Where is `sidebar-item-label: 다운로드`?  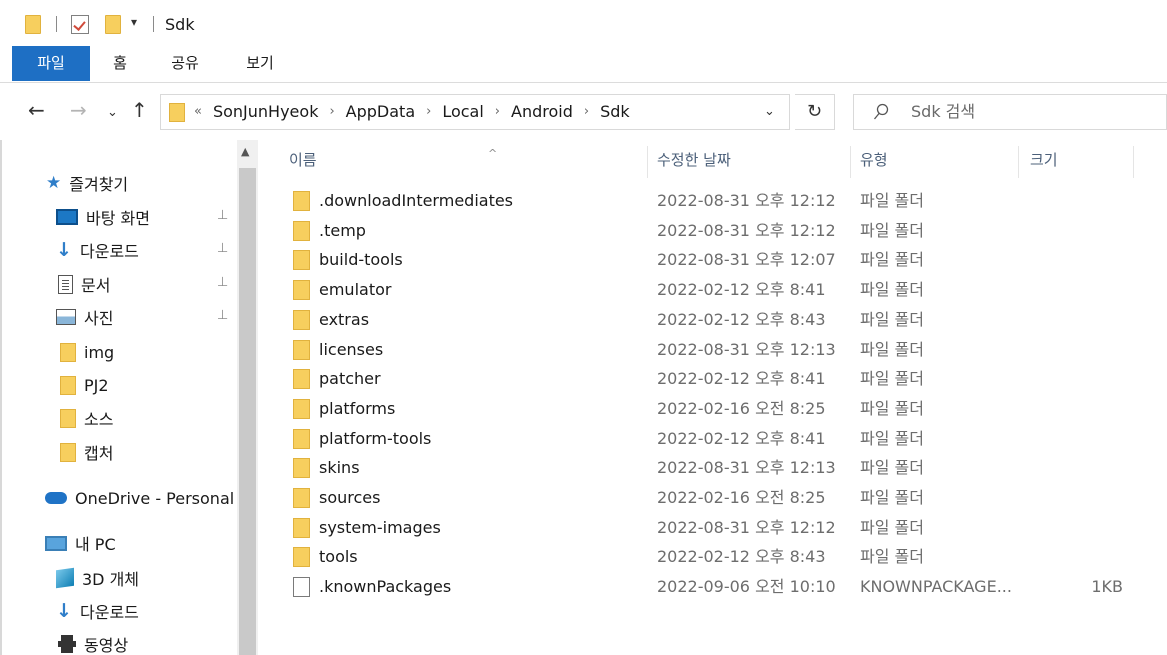
sidebar-item-label: 다운로드 is located at coordinates (109, 612).